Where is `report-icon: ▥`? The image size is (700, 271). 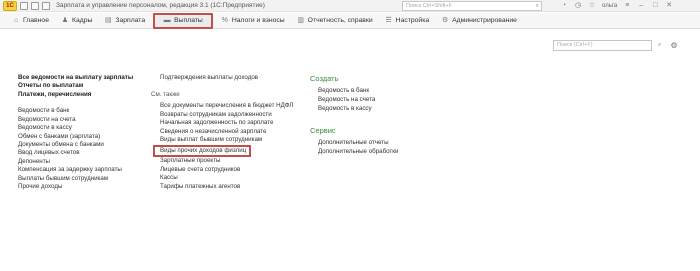
report-icon: ▥ is located at coordinates (300, 20).